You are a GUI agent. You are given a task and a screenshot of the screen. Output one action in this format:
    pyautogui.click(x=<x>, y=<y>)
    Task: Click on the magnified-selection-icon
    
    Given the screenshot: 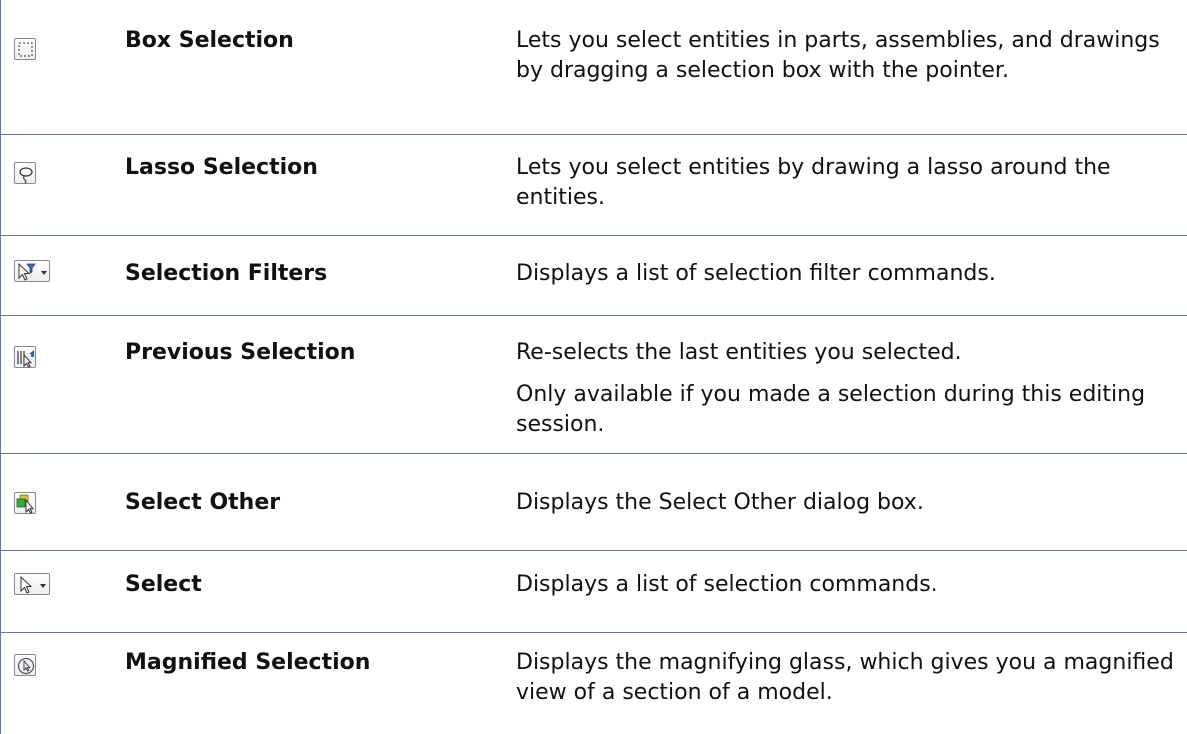 What is the action you would take?
    pyautogui.click(x=25, y=665)
    